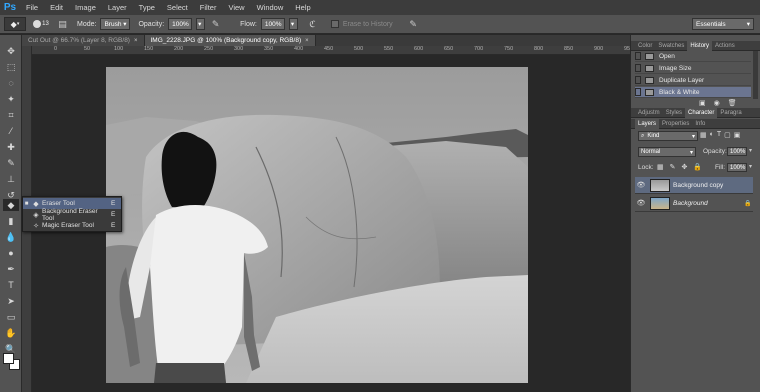 Image resolution: width=760 pixels, height=392 pixels. I want to click on dodge-tool-icon: ●, so click(11, 253).